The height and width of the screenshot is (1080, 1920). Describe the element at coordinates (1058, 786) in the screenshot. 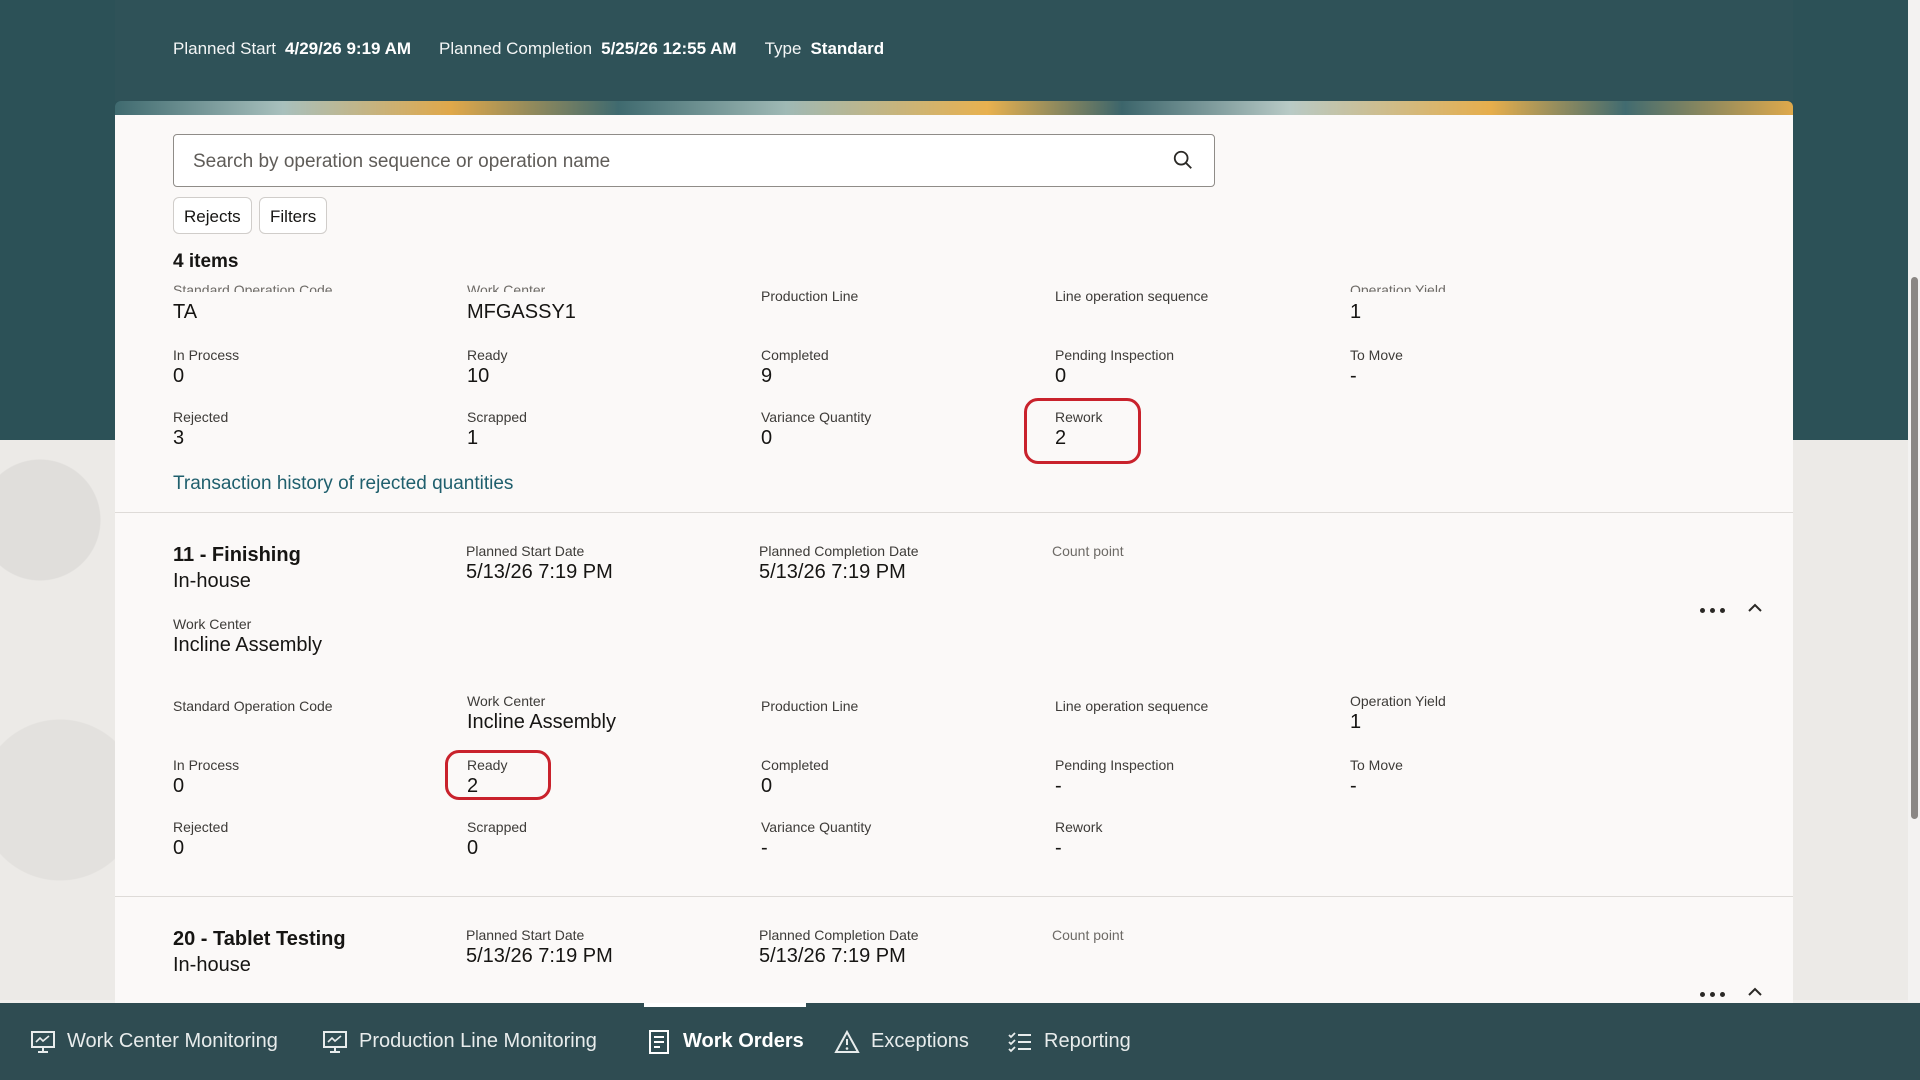

I see `pending-inspection-value: -` at that location.